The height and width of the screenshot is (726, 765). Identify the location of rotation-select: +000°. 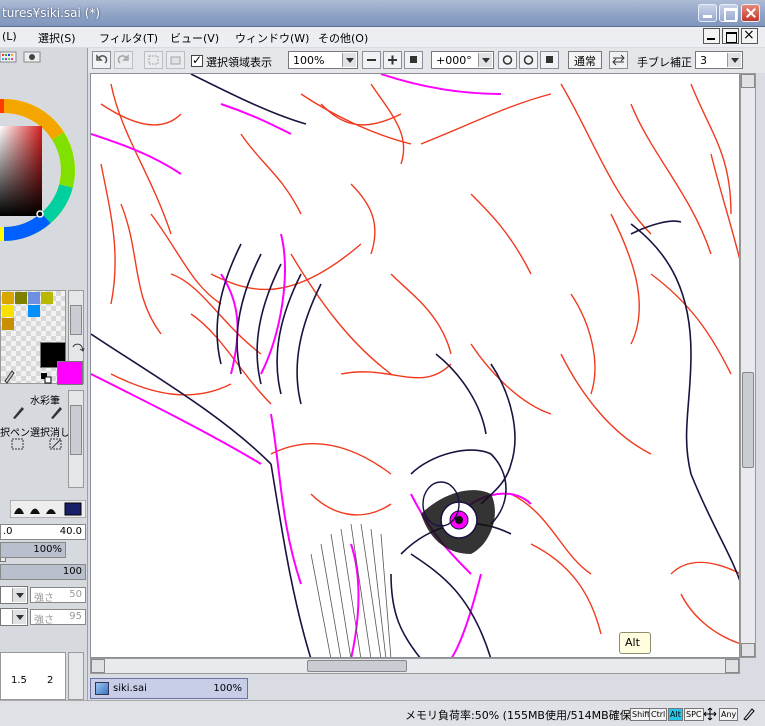
(462, 60).